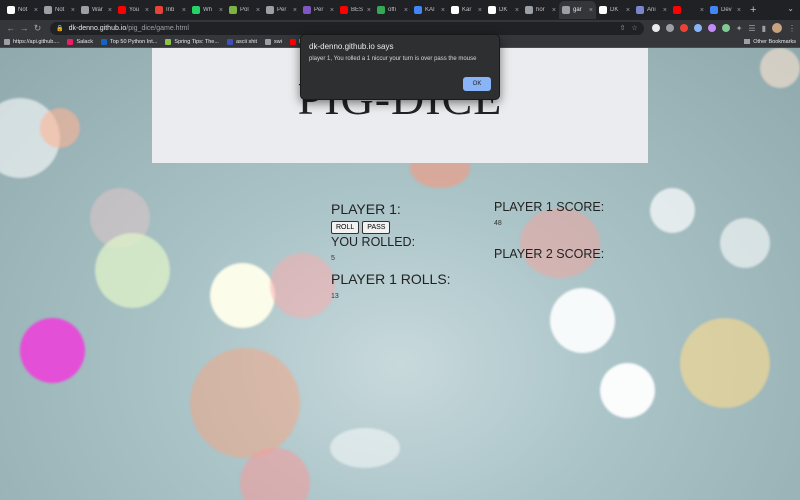  Describe the element at coordinates (640, 10) in the screenshot. I see `puzzle-icon` at that location.